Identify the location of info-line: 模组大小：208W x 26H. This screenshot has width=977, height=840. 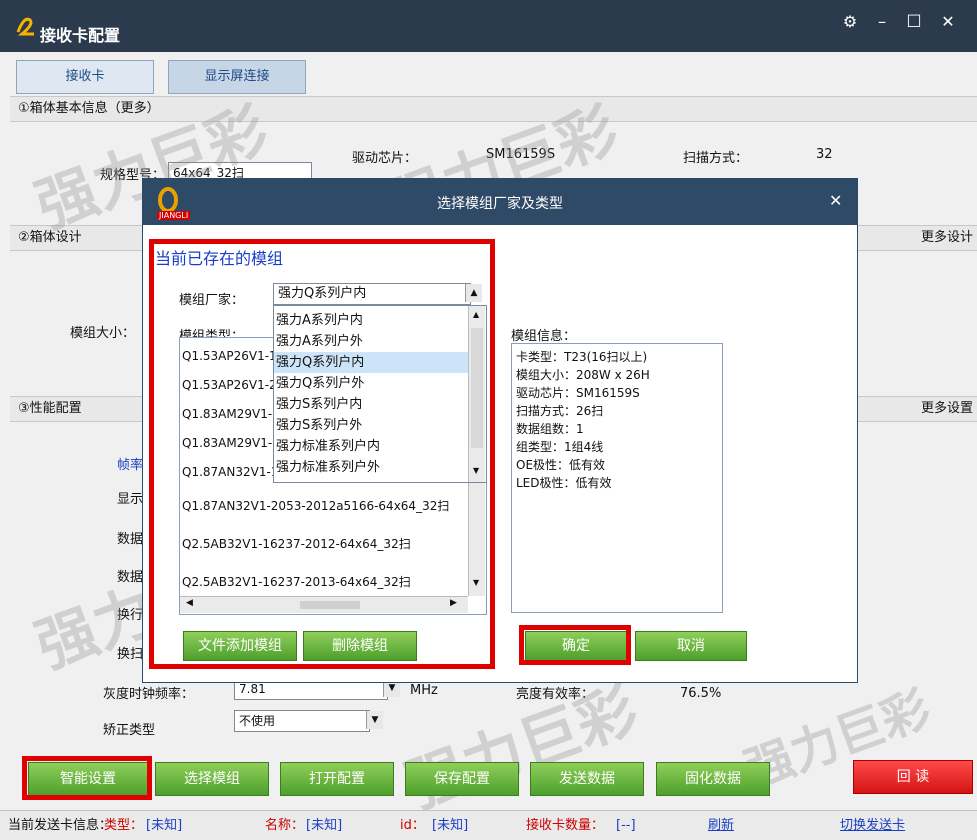
(583, 375).